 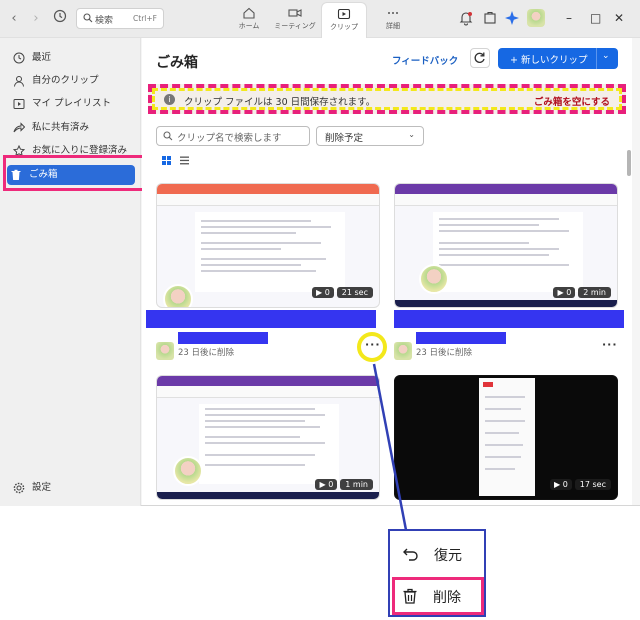 I want to click on more-button-highlight, so click(x=372, y=347).